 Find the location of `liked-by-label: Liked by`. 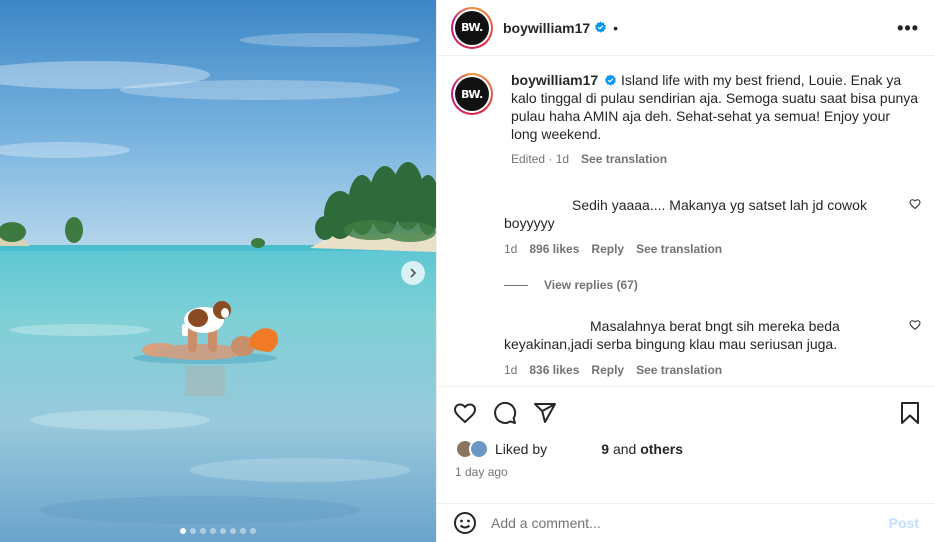

liked-by-label: Liked by is located at coordinates (521, 449).